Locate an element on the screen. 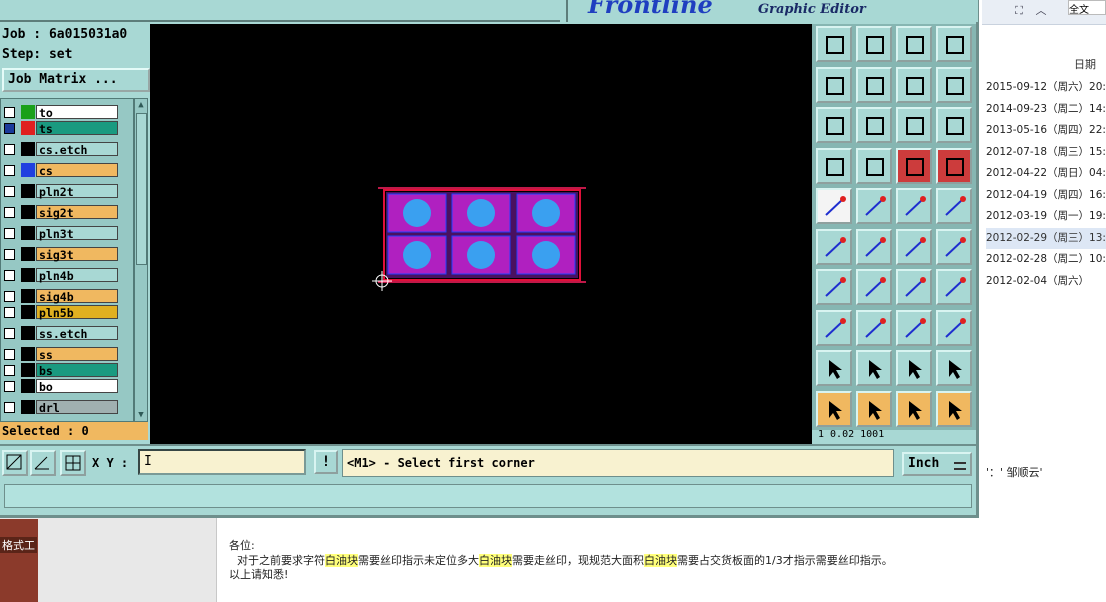 This screenshot has width=1106, height=602. layer-scrollbar: ▲ ▼ is located at coordinates (141, 260).